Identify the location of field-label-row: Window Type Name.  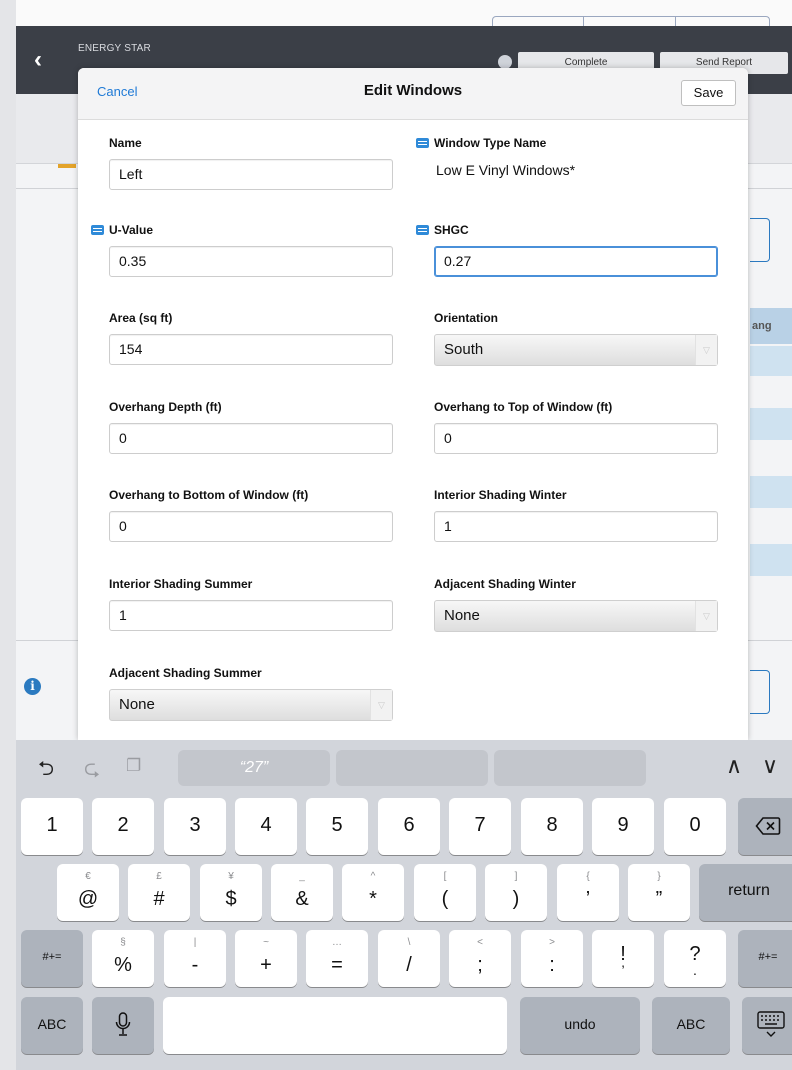
(567, 143).